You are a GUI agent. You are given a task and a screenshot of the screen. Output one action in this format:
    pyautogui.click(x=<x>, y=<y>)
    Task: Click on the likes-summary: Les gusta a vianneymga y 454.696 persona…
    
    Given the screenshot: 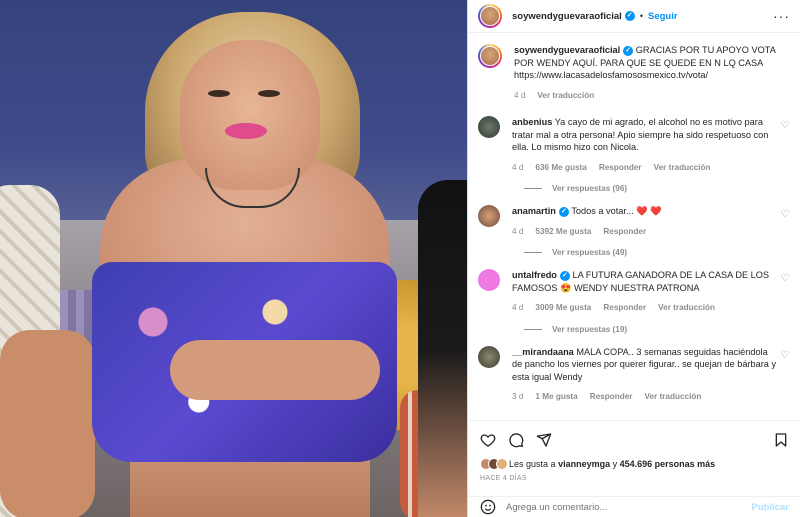 What is the action you would take?
    pyautogui.click(x=634, y=464)
    